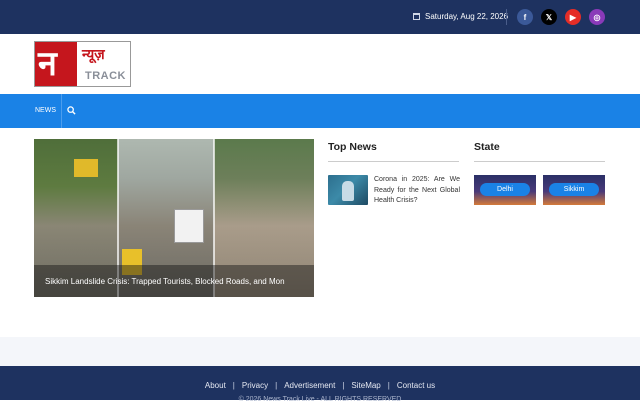  I want to click on date-display: Saturday, Aug 22, 2026, so click(460, 16).